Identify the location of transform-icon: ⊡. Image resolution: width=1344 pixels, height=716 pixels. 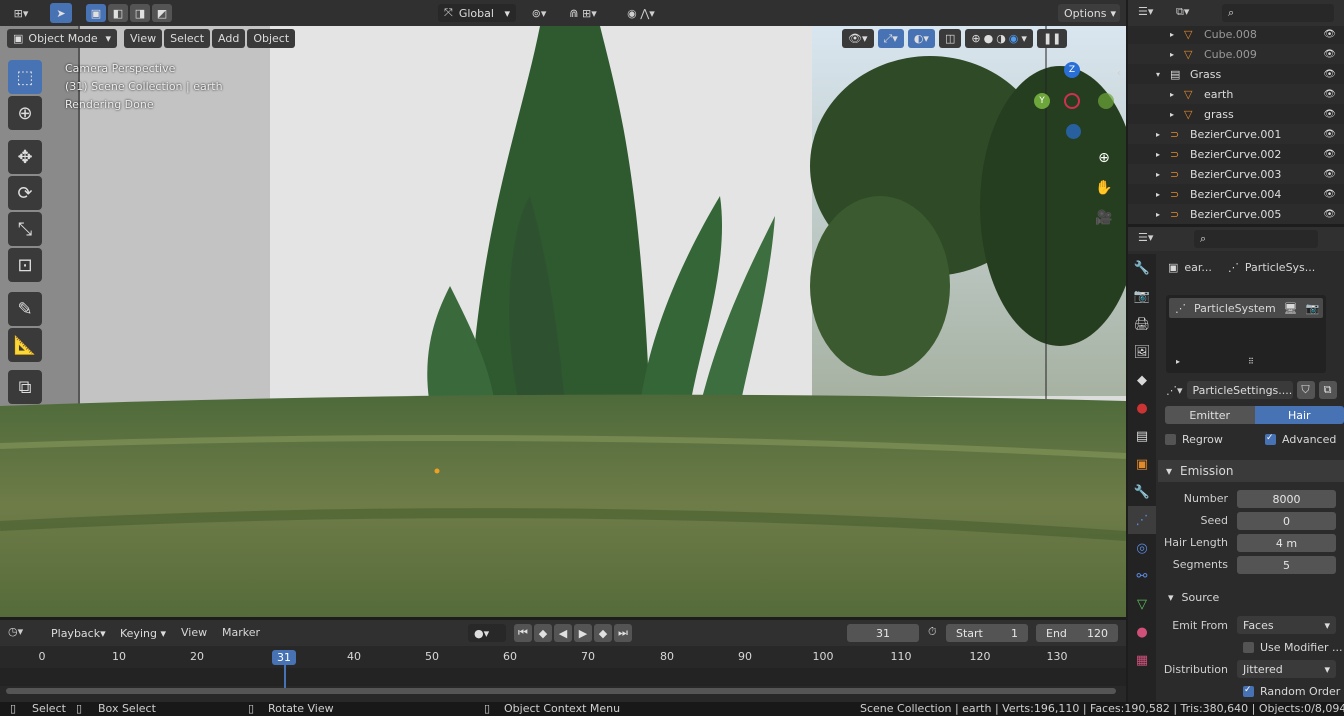
(25, 265).